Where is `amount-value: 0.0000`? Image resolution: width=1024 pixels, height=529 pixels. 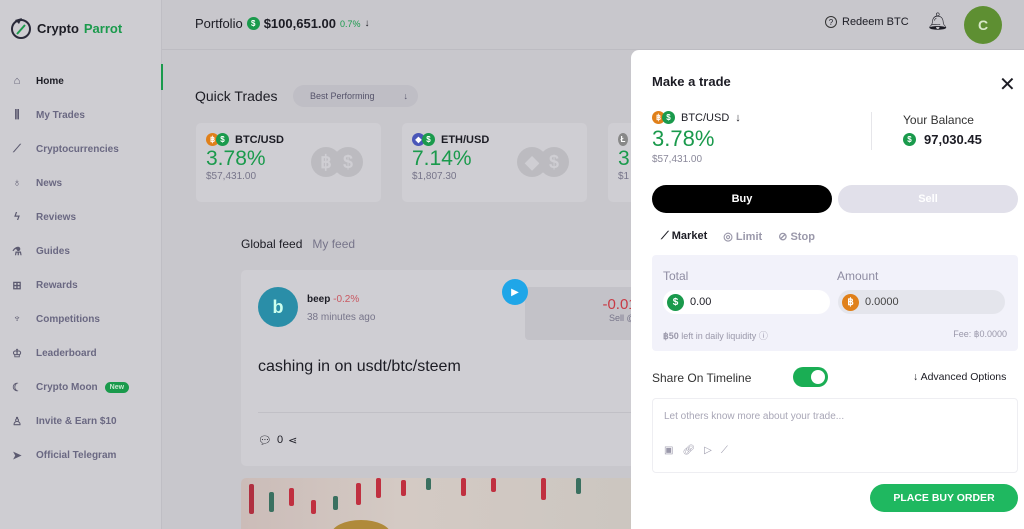 amount-value: 0.0000 is located at coordinates (882, 302).